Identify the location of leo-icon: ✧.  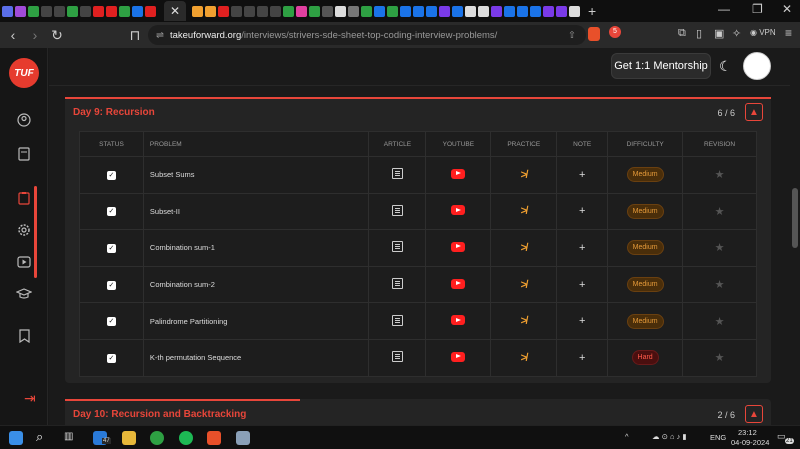
(736, 33).